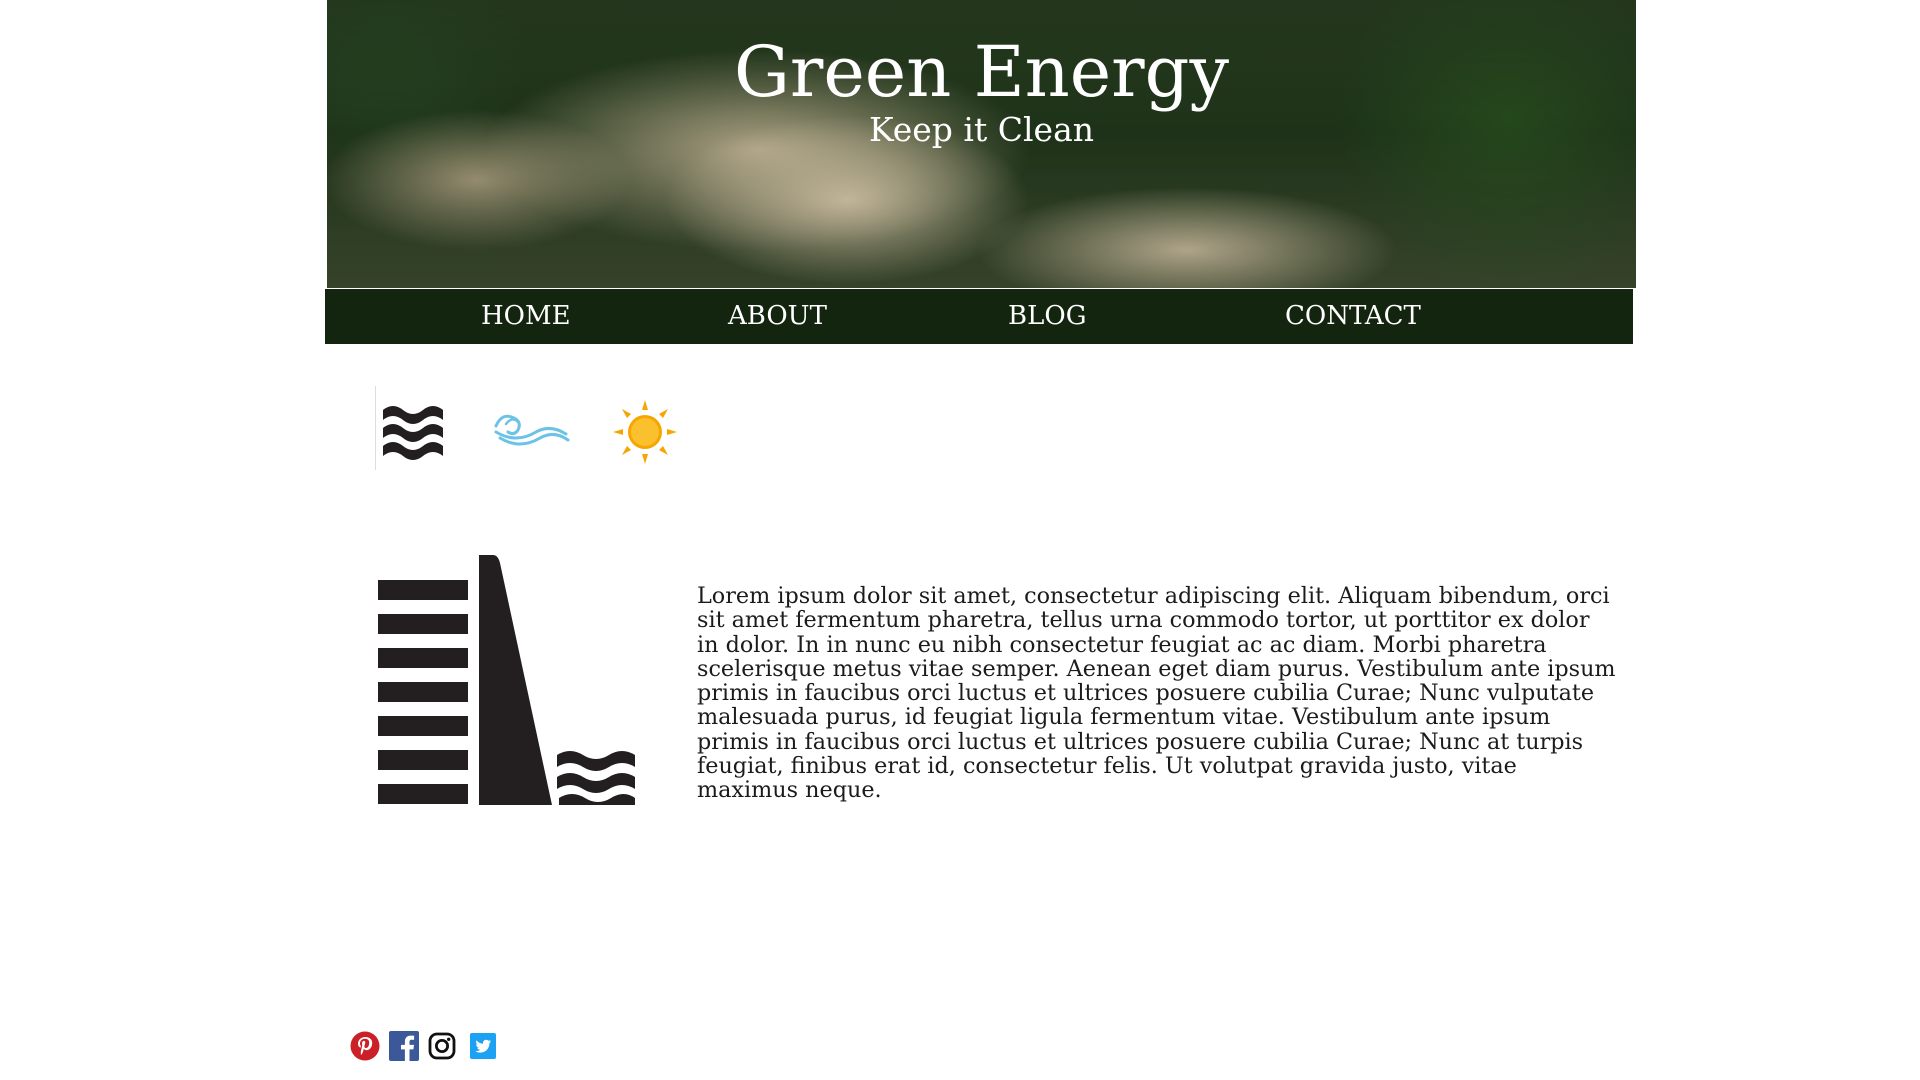 This screenshot has width=1920, height=1080. What do you see at coordinates (442, 1046) in the screenshot?
I see `instagram-icon` at bounding box center [442, 1046].